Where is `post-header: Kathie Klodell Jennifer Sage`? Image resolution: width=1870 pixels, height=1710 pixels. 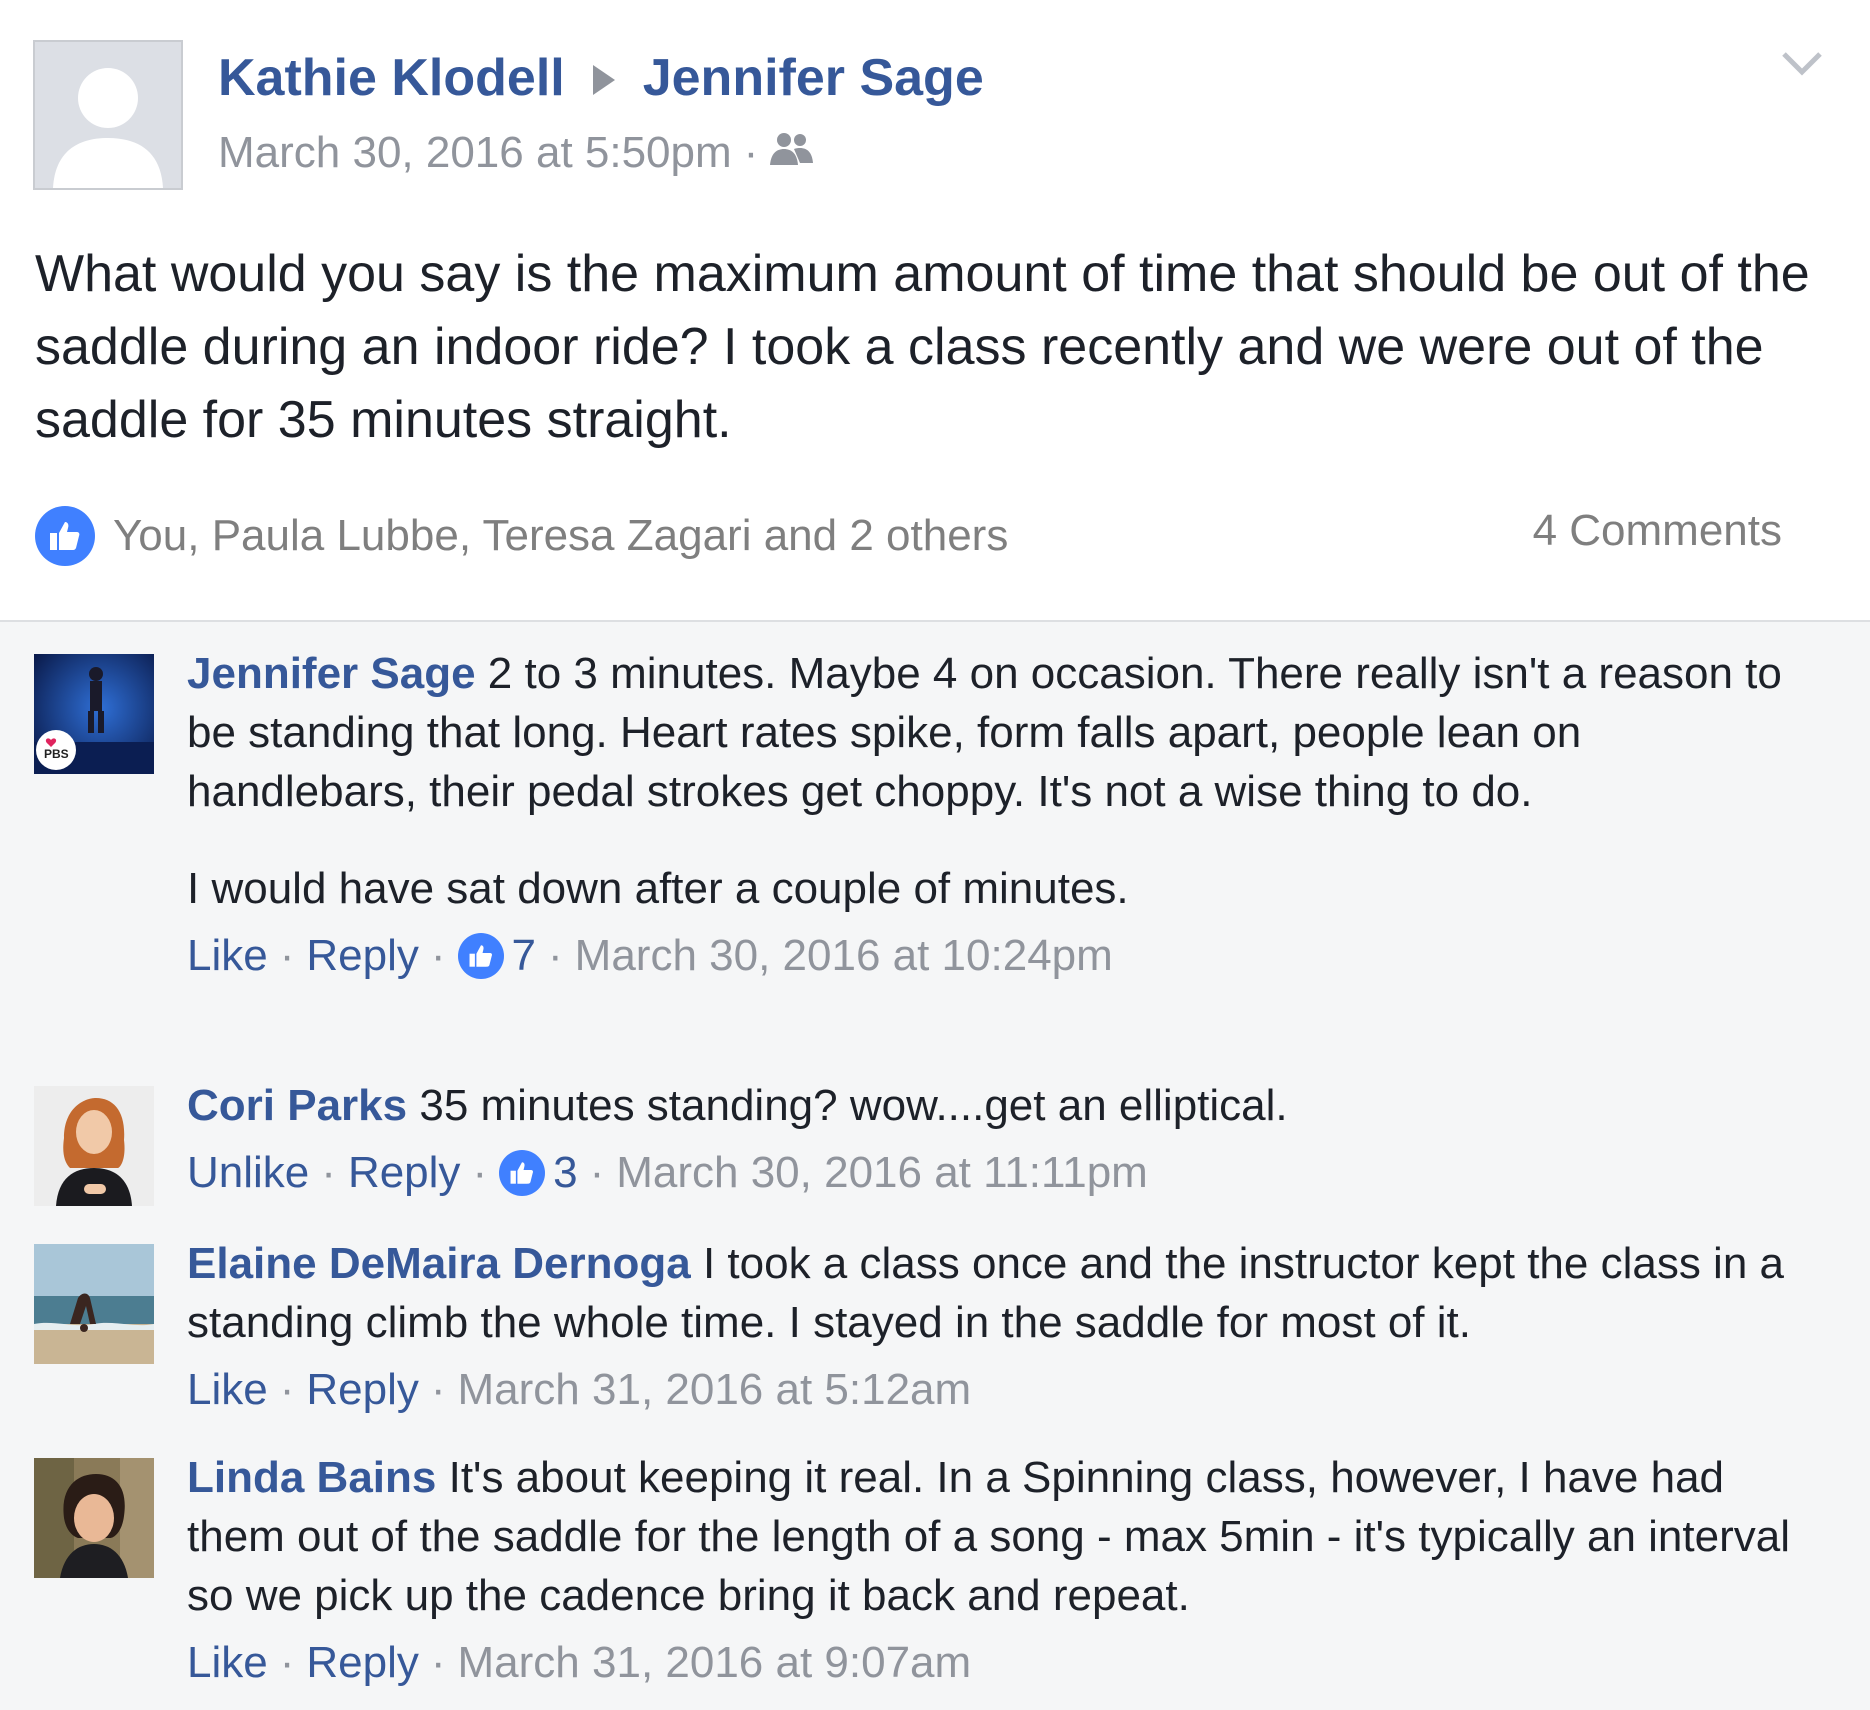
post-header: Kathie Klodell Jennifer Sage is located at coordinates (601, 78).